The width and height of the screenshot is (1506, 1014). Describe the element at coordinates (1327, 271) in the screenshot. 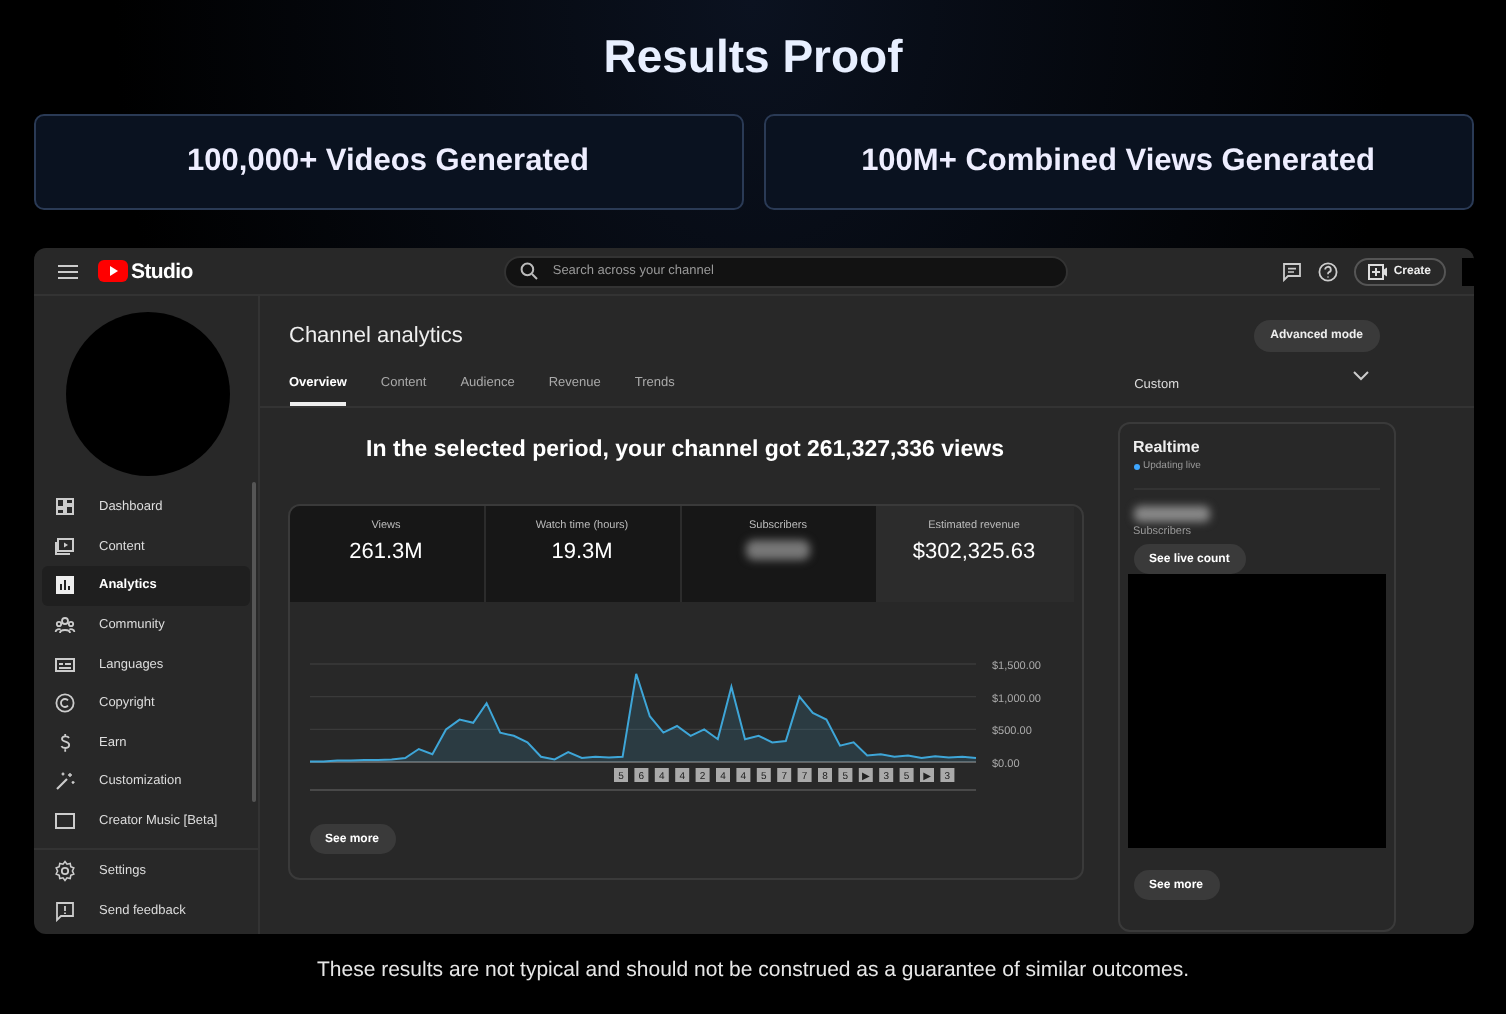

I see `help-icon` at that location.